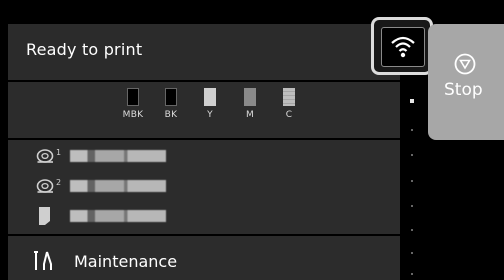  I want to click on wifi-button, so click(402, 46).